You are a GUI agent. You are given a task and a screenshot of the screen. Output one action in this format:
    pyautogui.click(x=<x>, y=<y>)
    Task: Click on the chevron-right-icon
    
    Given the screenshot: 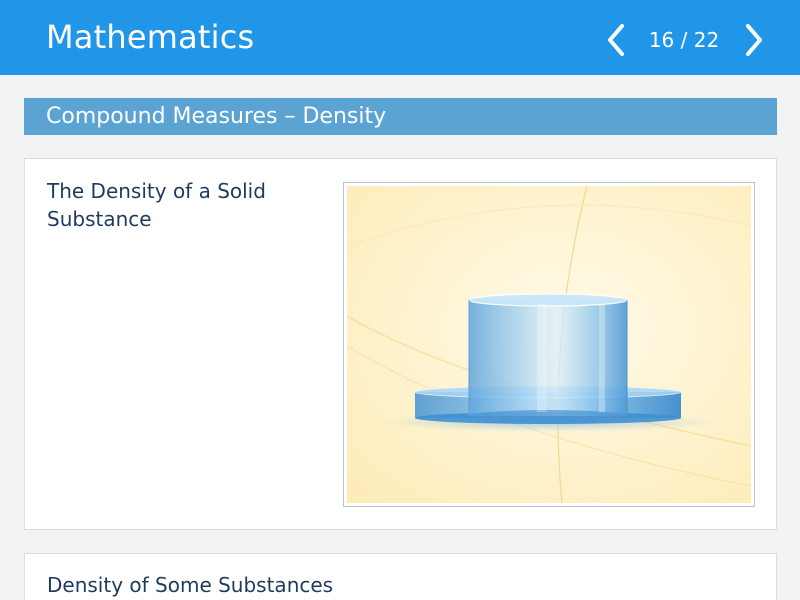 What is the action you would take?
    pyautogui.click(x=754, y=40)
    